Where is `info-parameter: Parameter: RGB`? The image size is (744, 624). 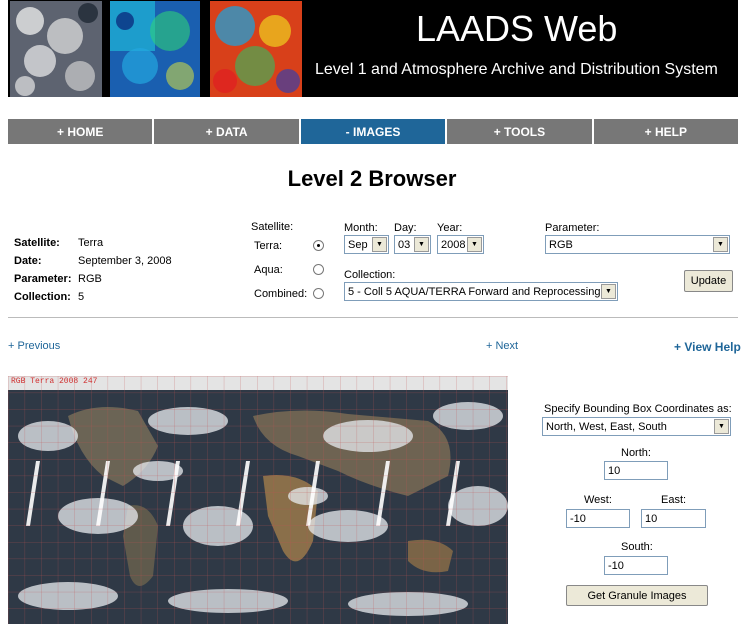
info-parameter: Parameter: RGB is located at coordinates (58, 279).